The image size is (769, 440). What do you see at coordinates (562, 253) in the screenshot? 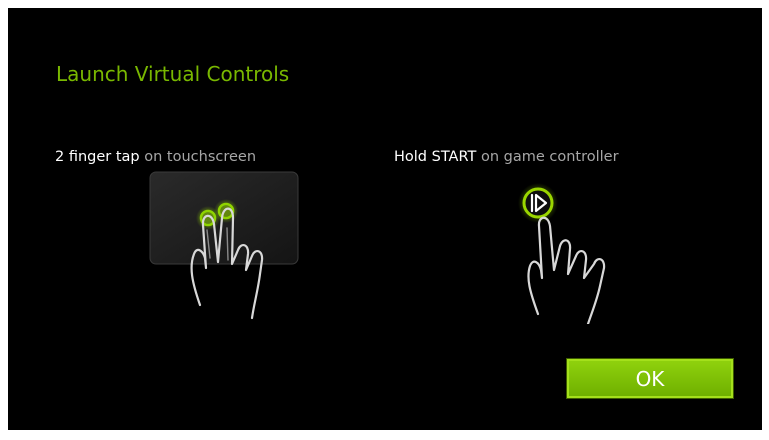
I see `hold-start-button-icon` at bounding box center [562, 253].